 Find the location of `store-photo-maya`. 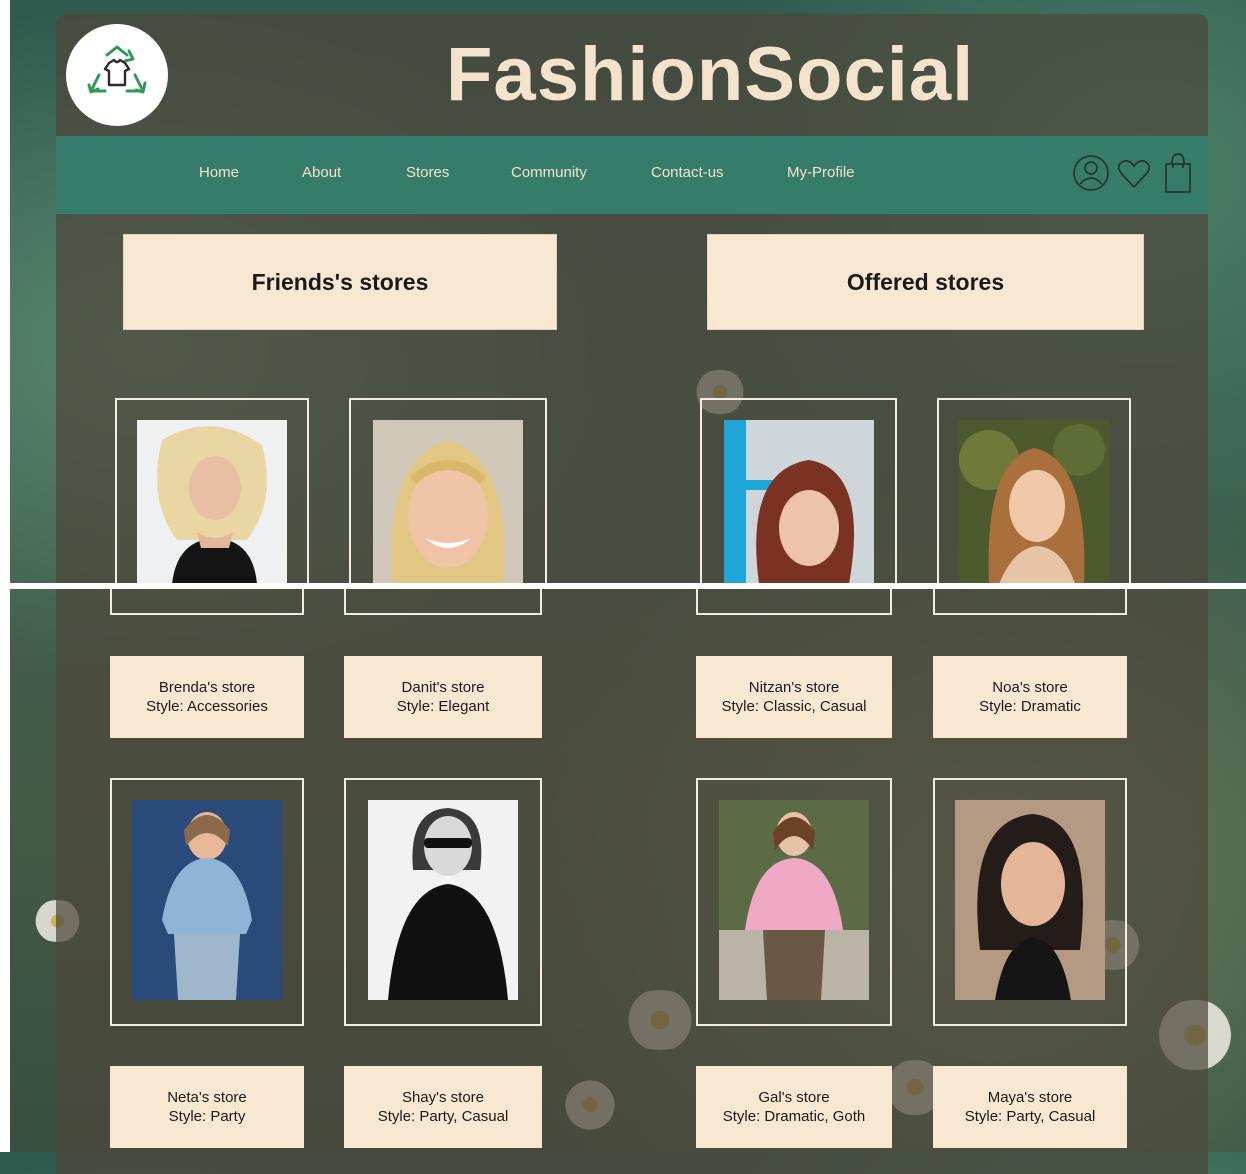

store-photo-maya is located at coordinates (1030, 900).